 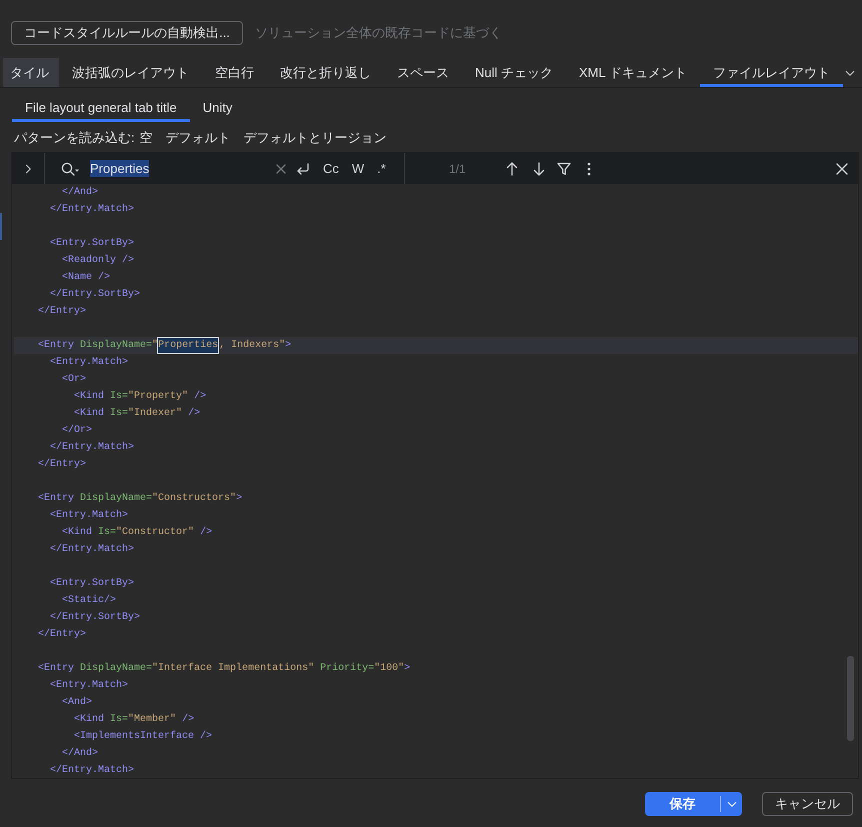 I want to click on code-line: <Or>, so click(x=74, y=380).